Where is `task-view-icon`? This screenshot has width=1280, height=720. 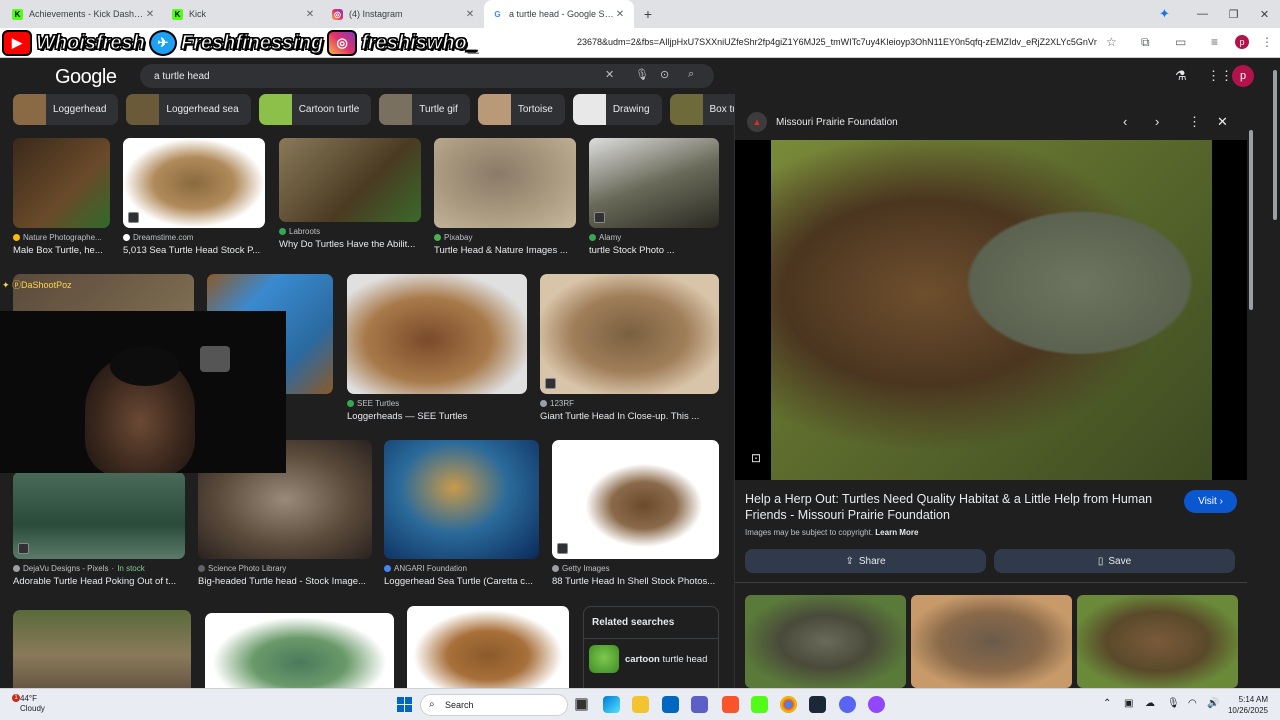
task-view-icon is located at coordinates (581, 704).